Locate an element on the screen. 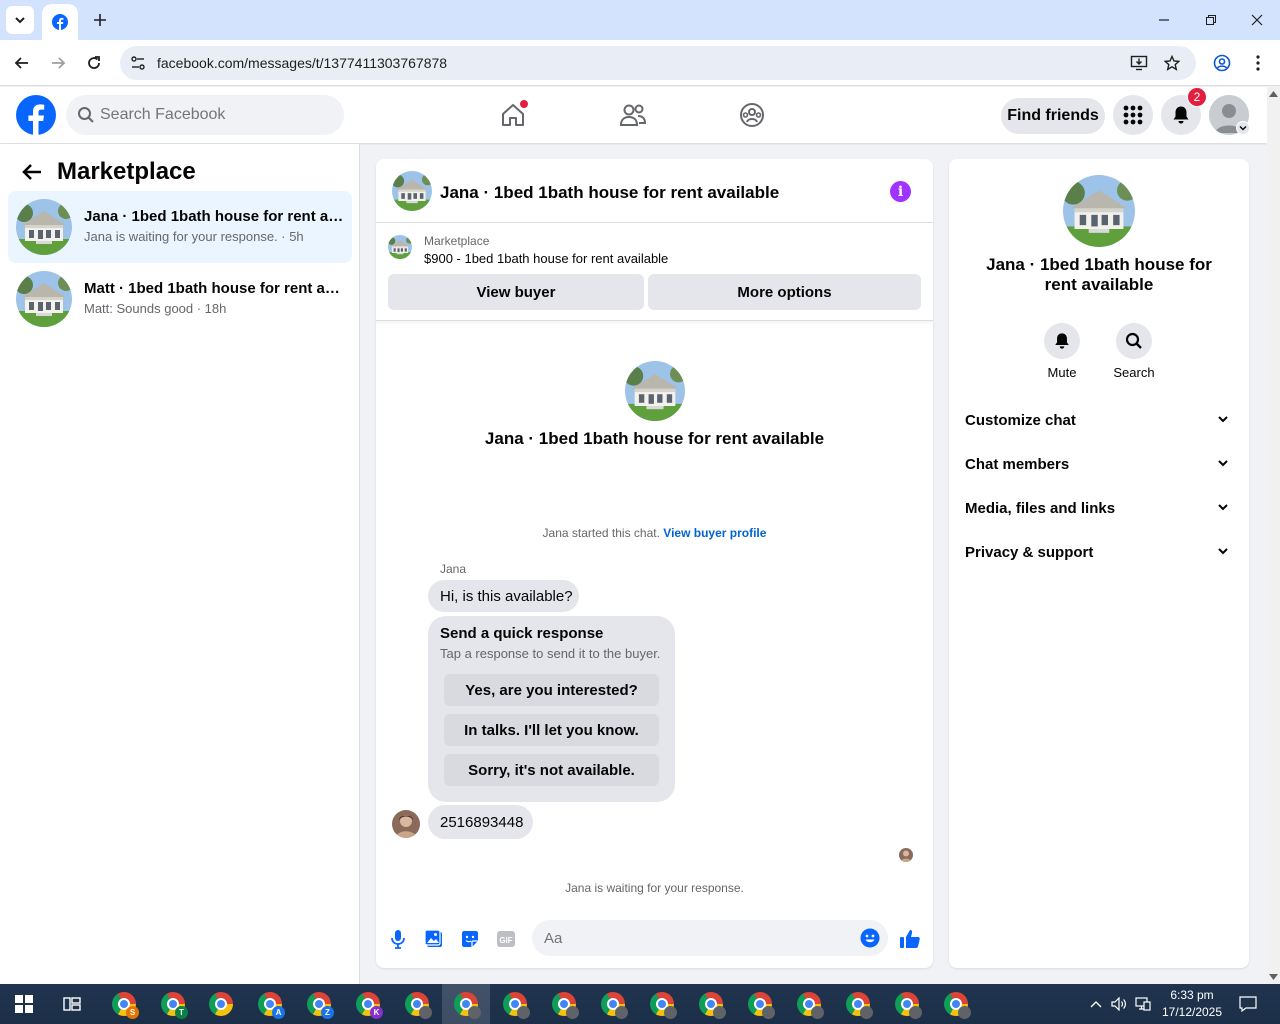 This screenshot has height=1024, width=1280. search-input is located at coordinates (218, 115).